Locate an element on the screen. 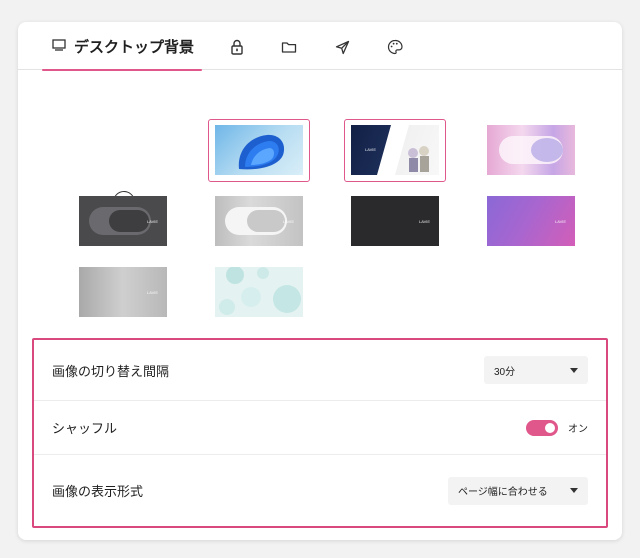  wallpaper-light-gray-capsule: LAVIE is located at coordinates (259, 221).